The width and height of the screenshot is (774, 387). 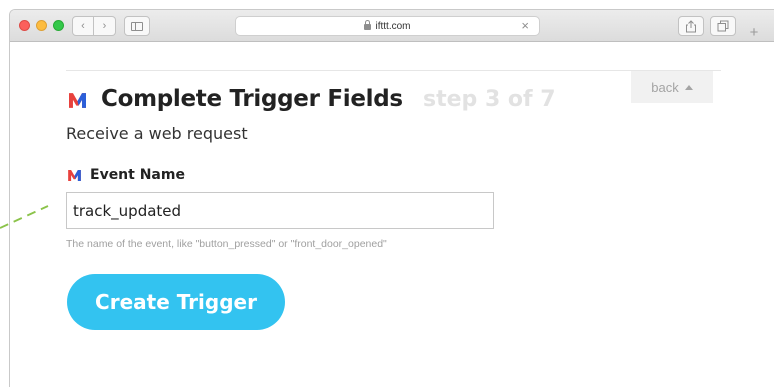 I want to click on close-icon: ×, so click(x=525, y=25).